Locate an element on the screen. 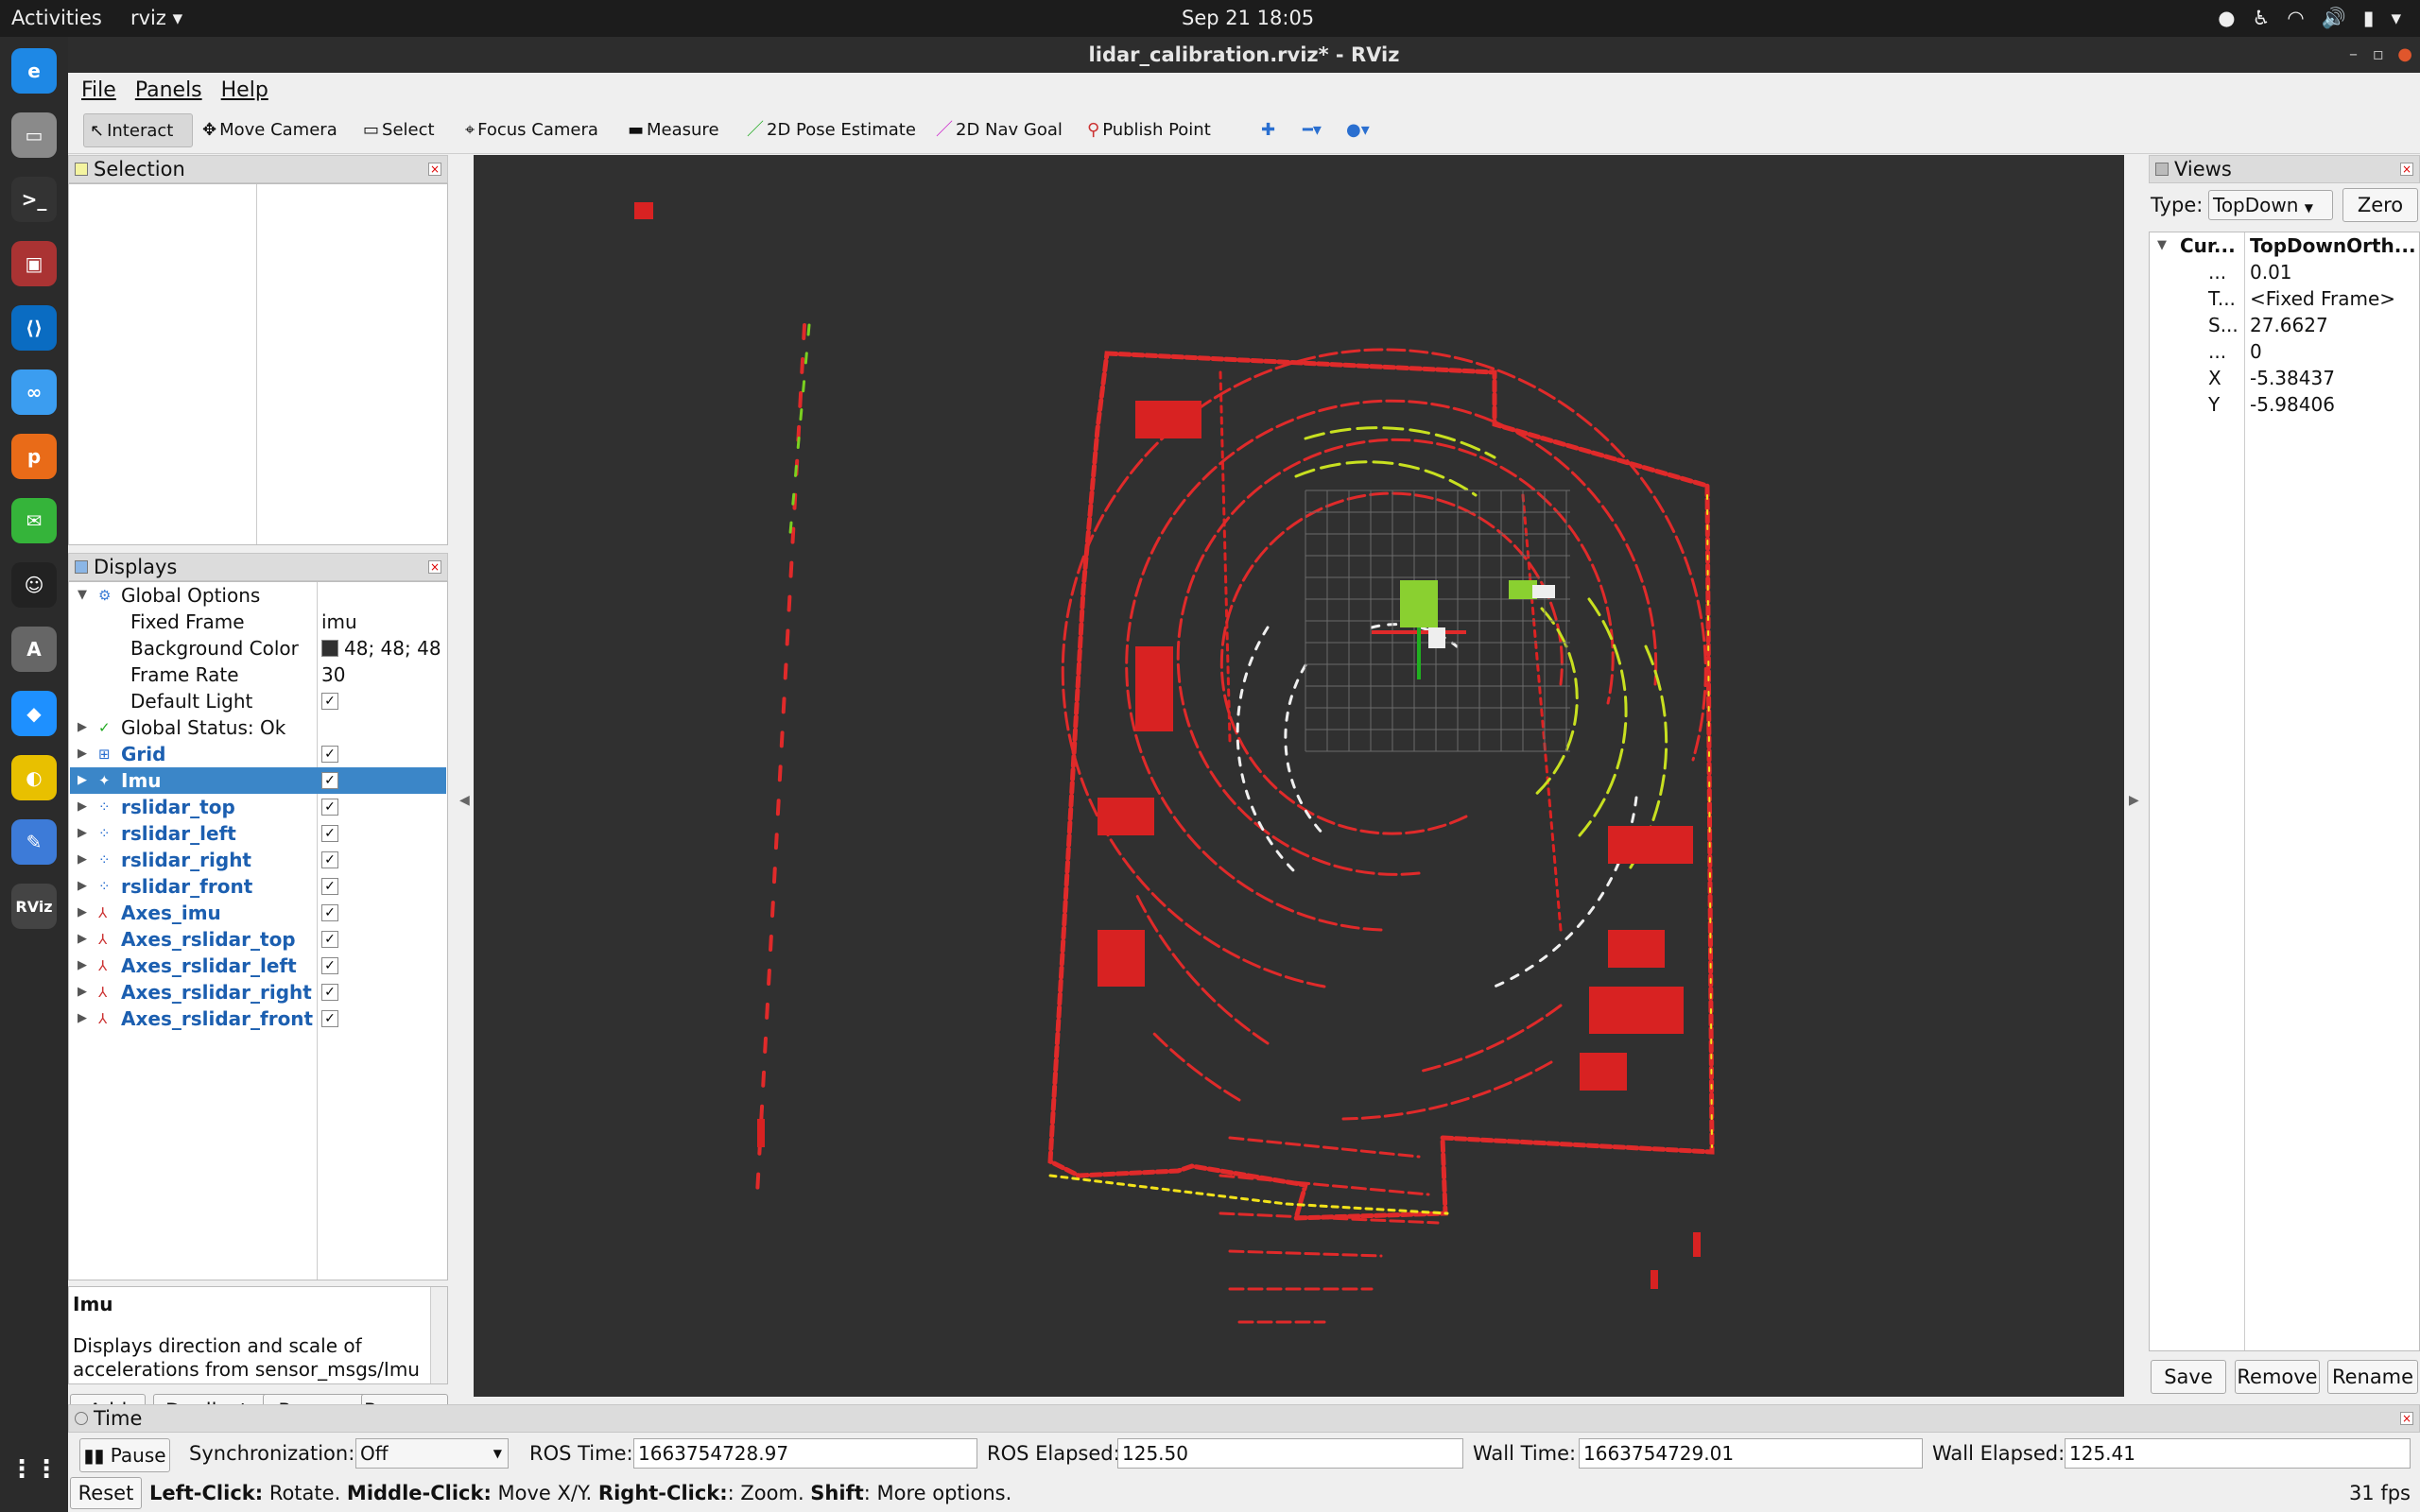 The height and width of the screenshot is (1512, 2420). notification-icon: ● is located at coordinates (2226, 18).